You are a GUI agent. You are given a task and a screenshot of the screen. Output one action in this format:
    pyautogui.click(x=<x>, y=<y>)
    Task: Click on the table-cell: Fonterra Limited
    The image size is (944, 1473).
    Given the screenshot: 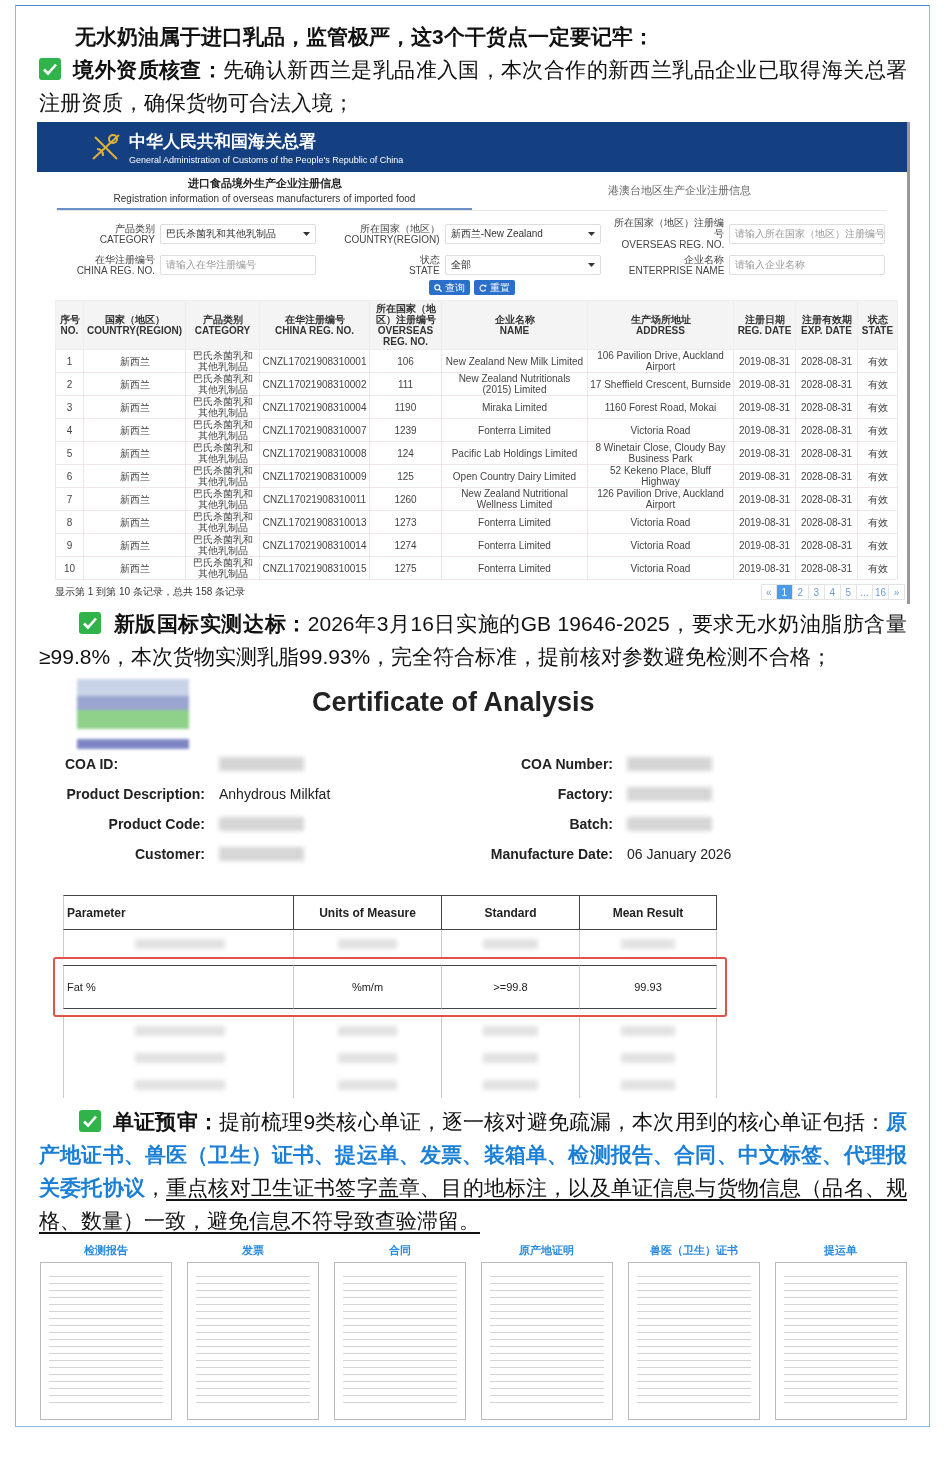 What is the action you would take?
    pyautogui.click(x=514, y=568)
    